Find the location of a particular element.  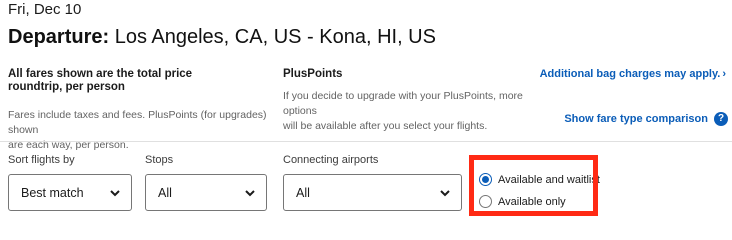

fare-comparison-label: Show fare type comparison is located at coordinates (636, 119).